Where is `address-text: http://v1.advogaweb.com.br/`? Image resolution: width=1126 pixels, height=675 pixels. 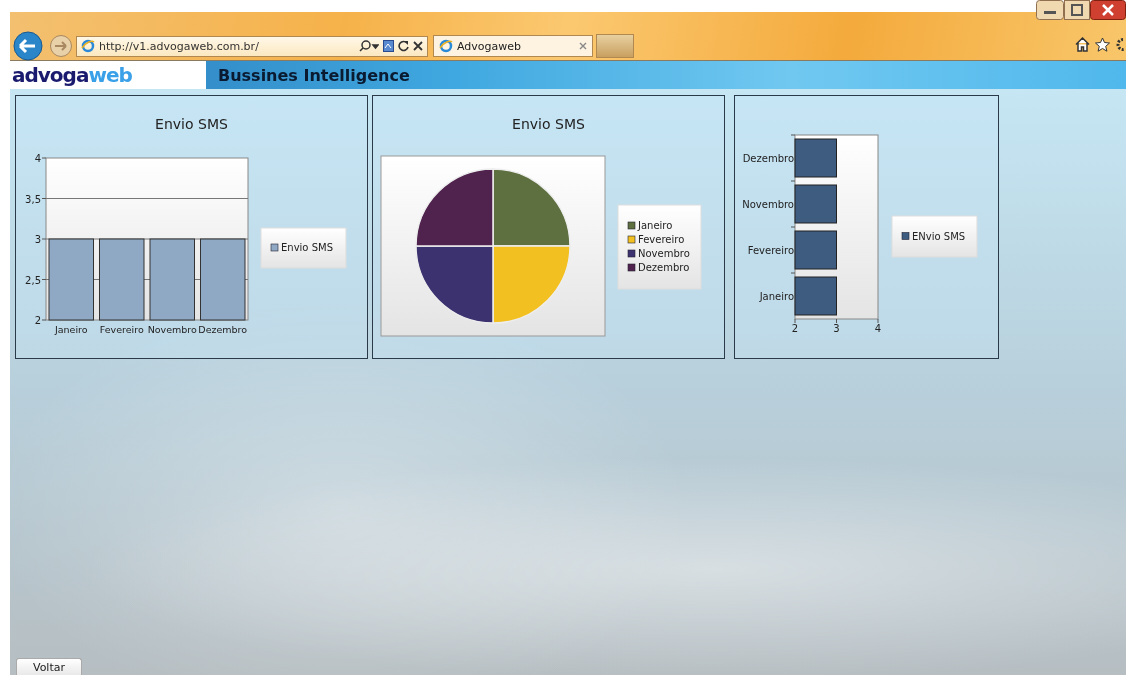
address-text: http://v1.advogaweb.com.br/ is located at coordinates (179, 46).